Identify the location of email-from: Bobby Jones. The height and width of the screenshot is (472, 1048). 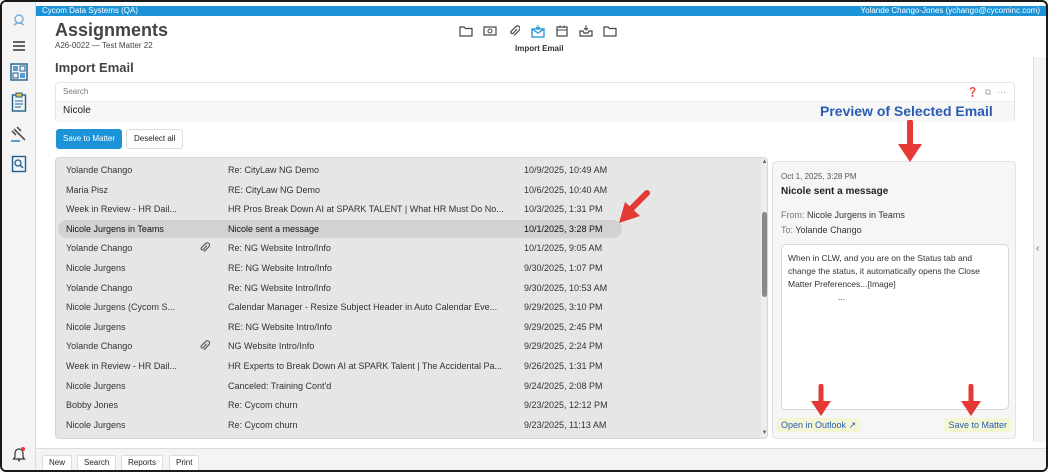
(92, 405).